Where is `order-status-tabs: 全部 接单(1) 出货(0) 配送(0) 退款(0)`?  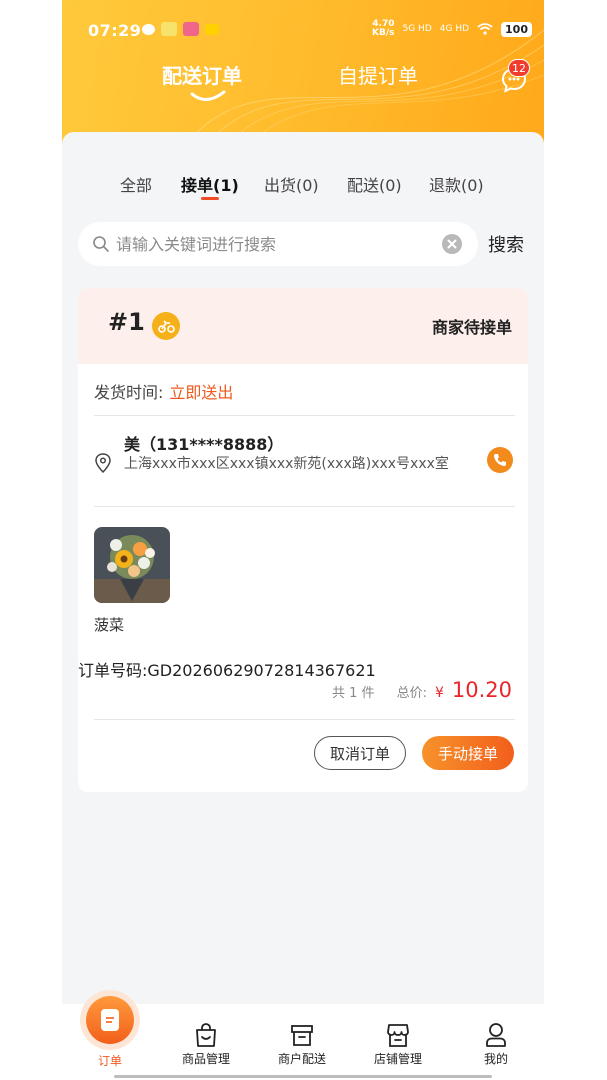 order-status-tabs: 全部 接单(1) 出货(0) 配送(0) 退款(0) is located at coordinates (303, 187).